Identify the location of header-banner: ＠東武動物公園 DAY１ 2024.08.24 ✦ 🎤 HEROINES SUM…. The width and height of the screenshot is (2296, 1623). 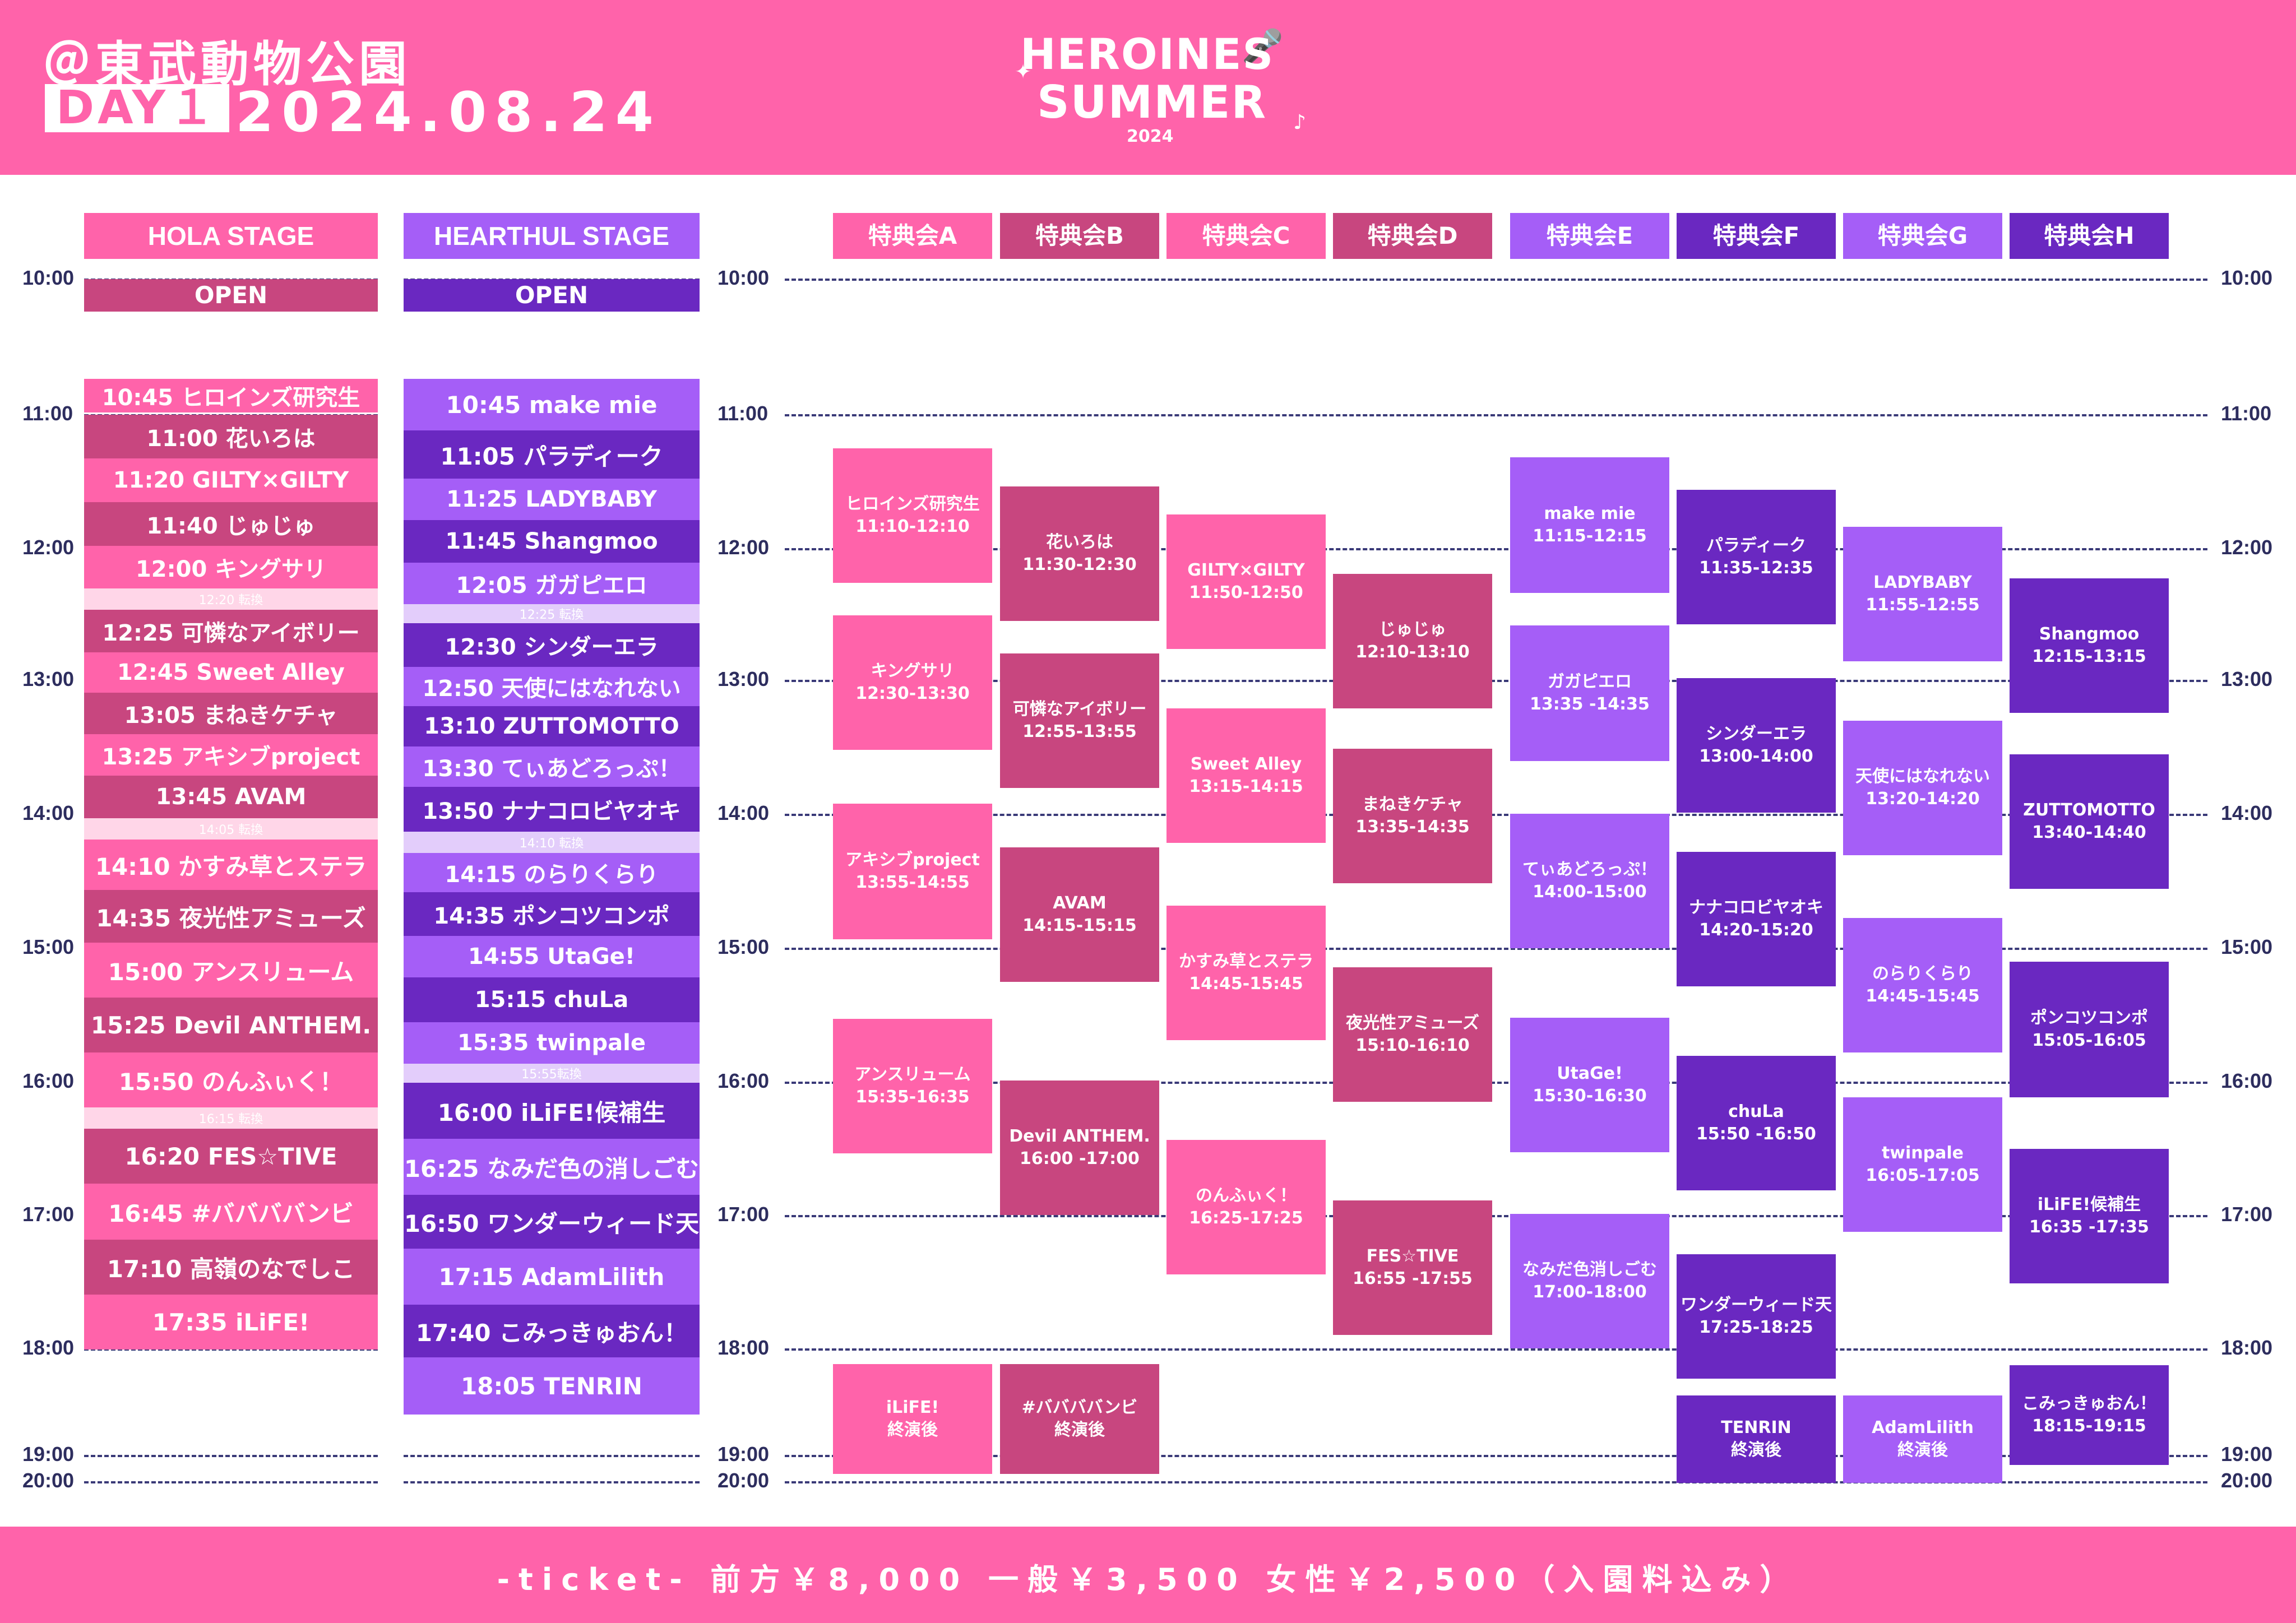
(1148, 87).